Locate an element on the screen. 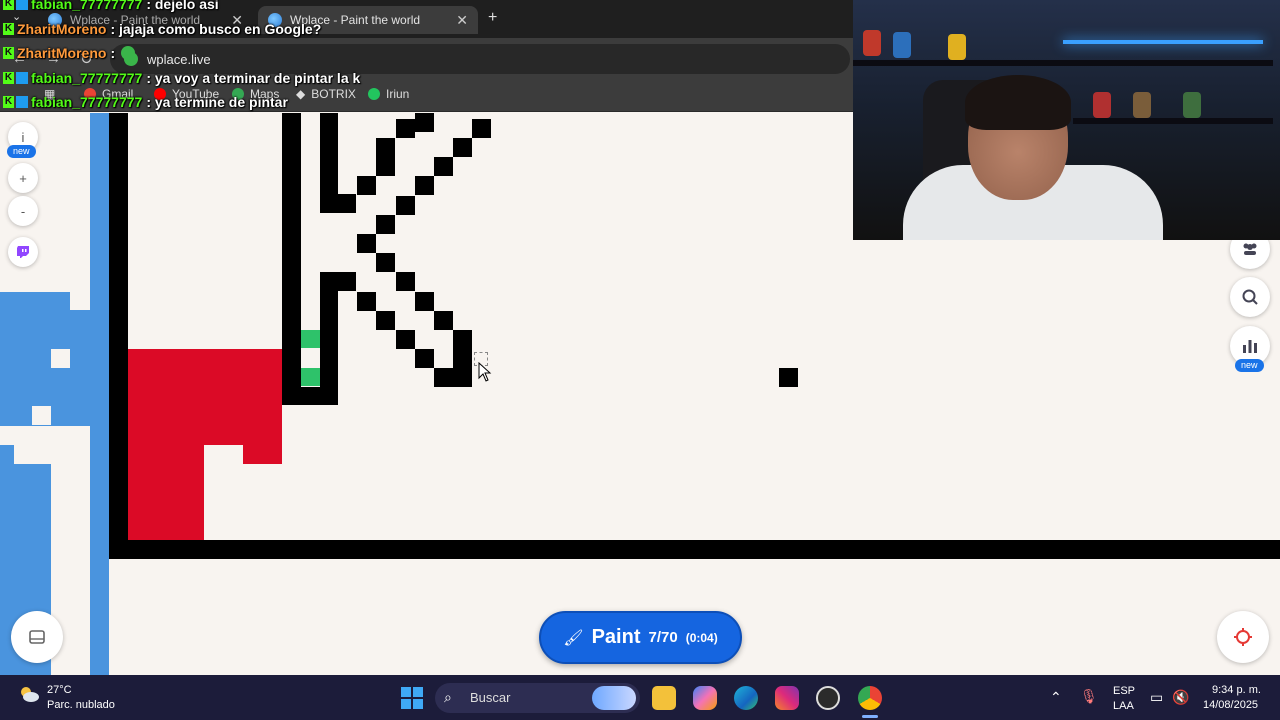 The height and width of the screenshot is (720, 1280). paint-charges: 7/70 is located at coordinates (663, 637).